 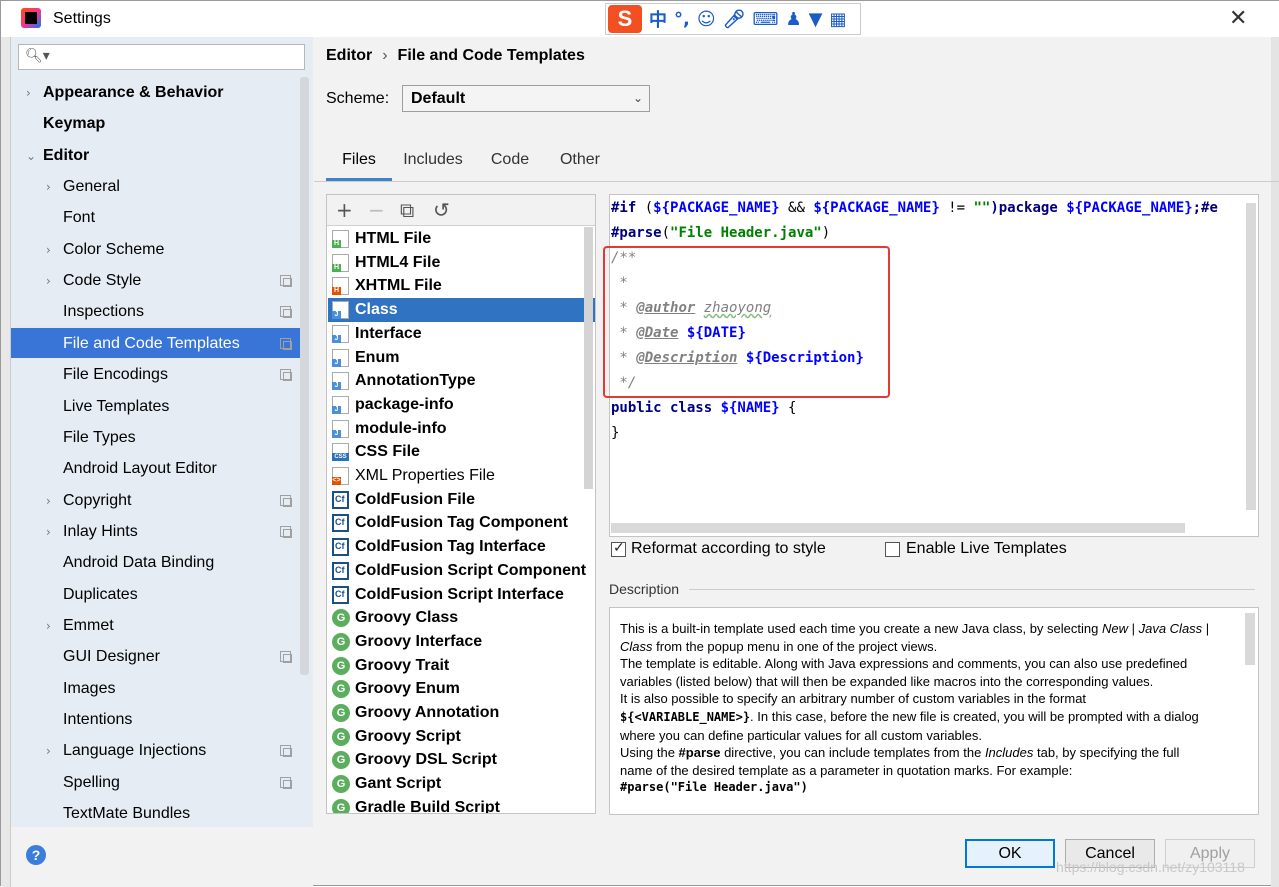 What do you see at coordinates (526, 98) in the screenshot?
I see `scheme-dropdown: Default ⌄` at bounding box center [526, 98].